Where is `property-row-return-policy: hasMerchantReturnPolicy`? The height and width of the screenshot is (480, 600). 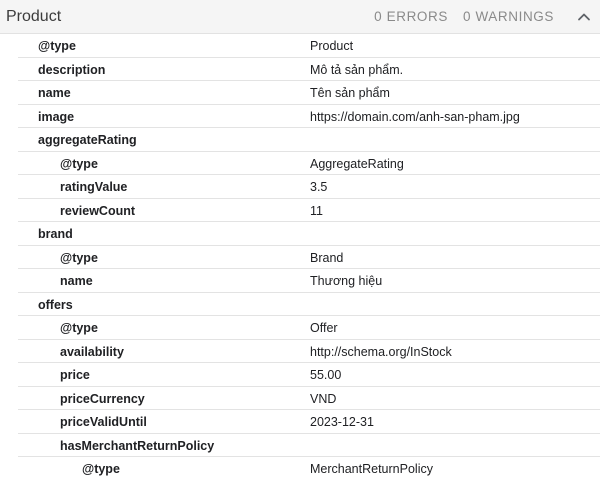
property-row-return-policy: hasMerchantReturnPolicy is located at coordinates (309, 445).